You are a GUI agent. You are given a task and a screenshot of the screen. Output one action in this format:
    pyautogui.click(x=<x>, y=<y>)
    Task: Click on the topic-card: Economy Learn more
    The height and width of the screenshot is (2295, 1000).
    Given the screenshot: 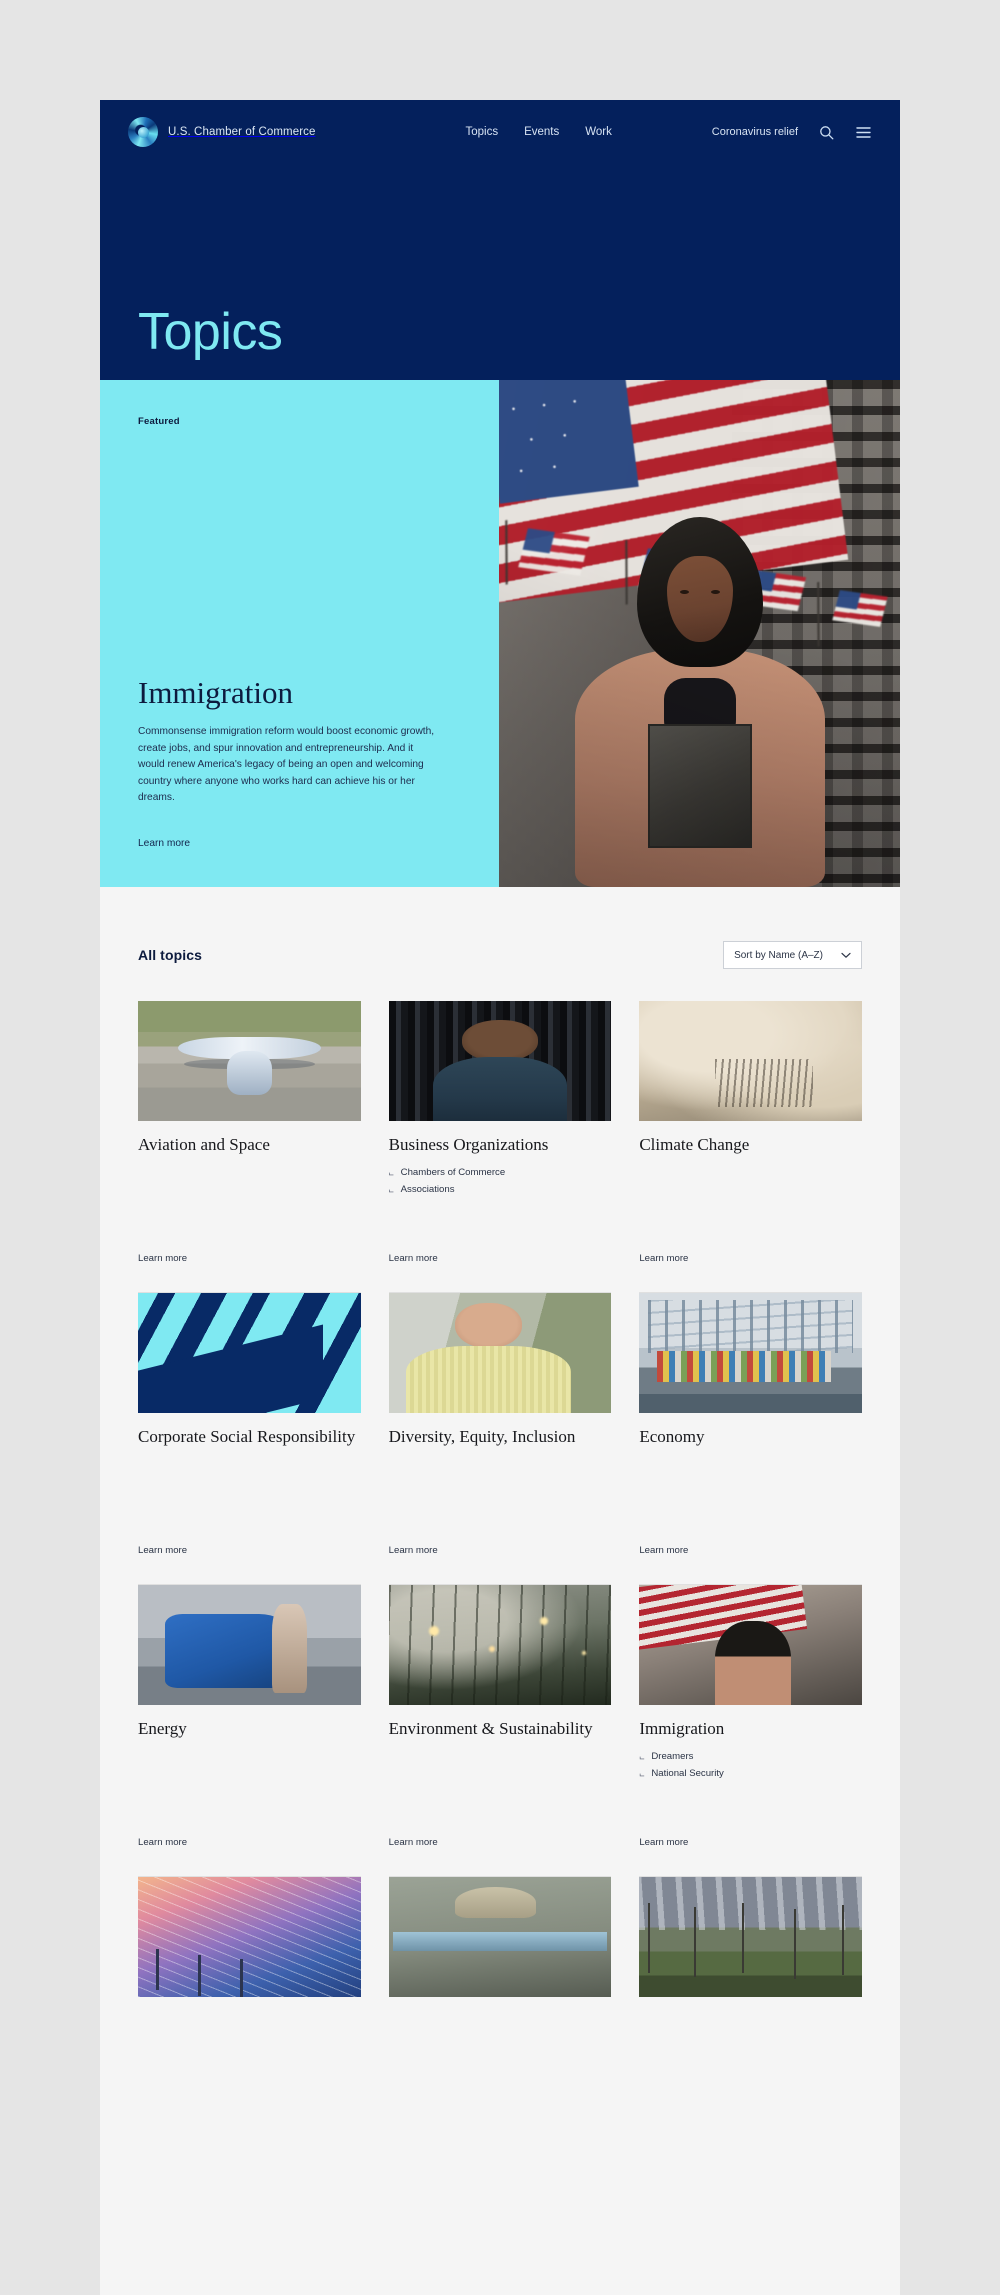 What is the action you would take?
    pyautogui.click(x=750, y=1439)
    